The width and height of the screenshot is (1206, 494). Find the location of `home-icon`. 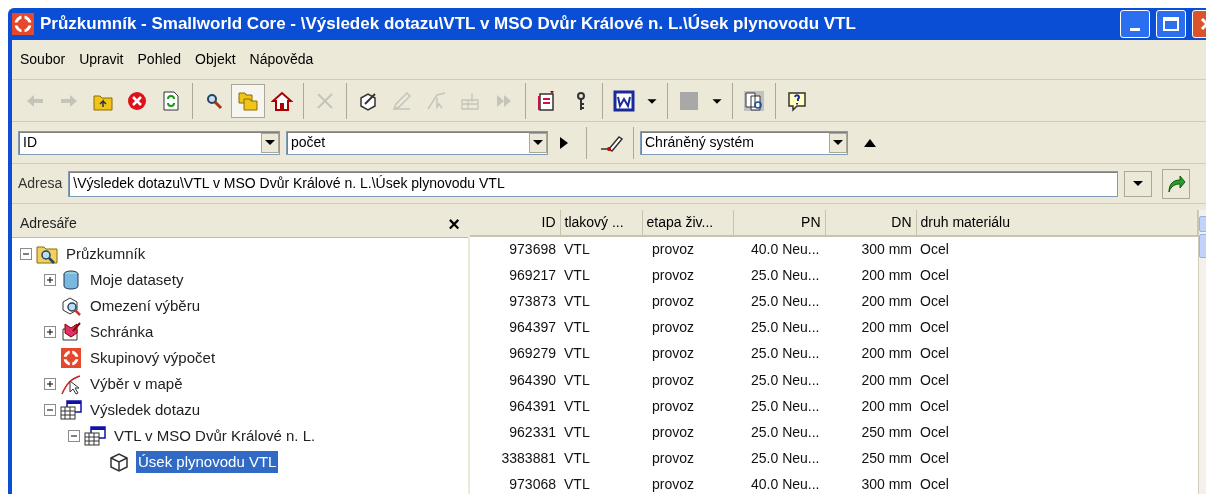

home-icon is located at coordinates (282, 100).